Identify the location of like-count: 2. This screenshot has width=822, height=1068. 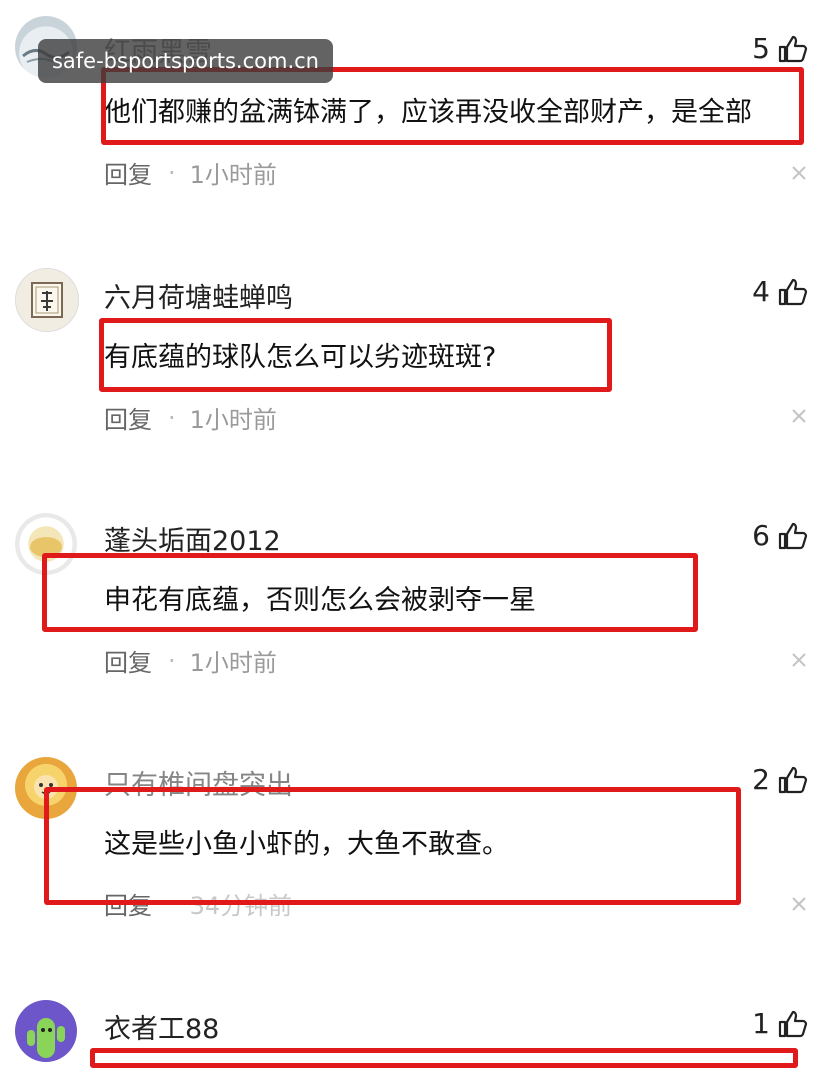
(761, 779).